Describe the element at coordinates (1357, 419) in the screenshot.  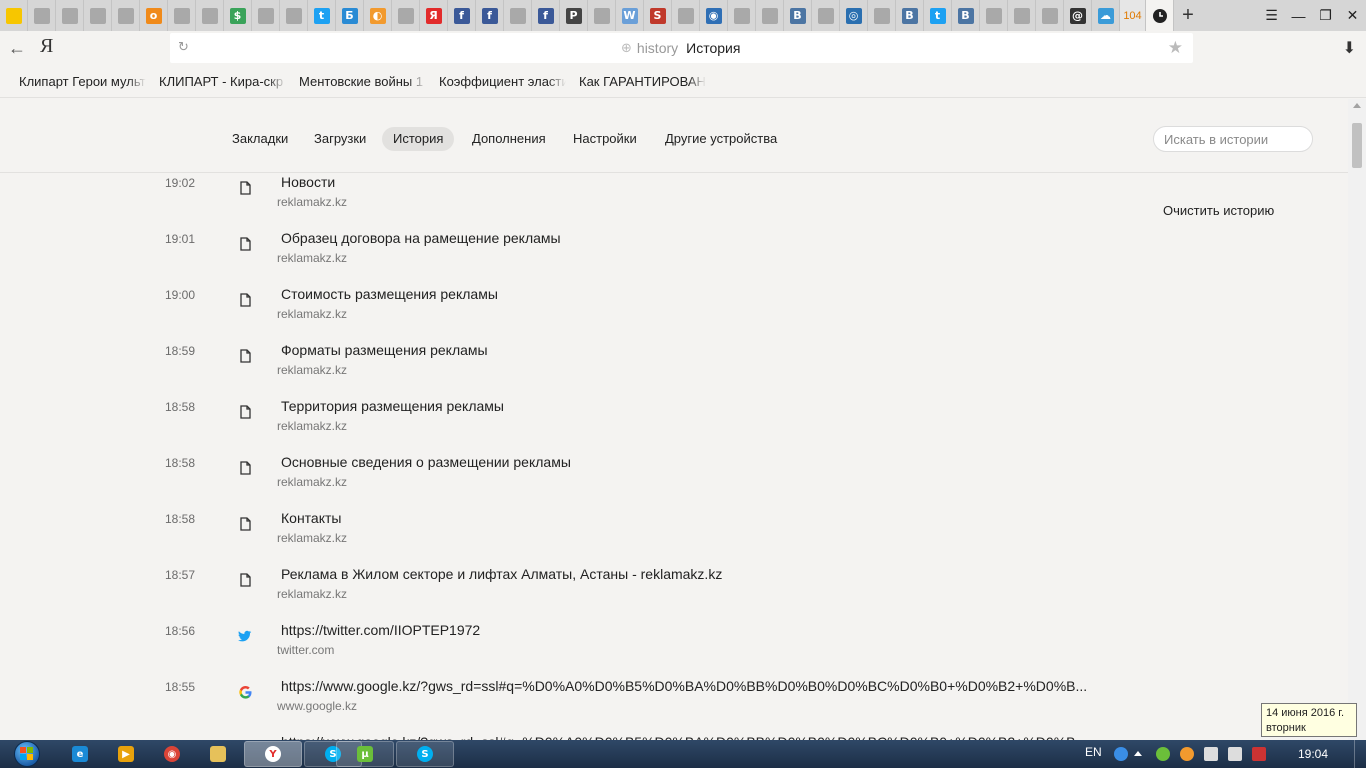
I see `scrollbar` at that location.